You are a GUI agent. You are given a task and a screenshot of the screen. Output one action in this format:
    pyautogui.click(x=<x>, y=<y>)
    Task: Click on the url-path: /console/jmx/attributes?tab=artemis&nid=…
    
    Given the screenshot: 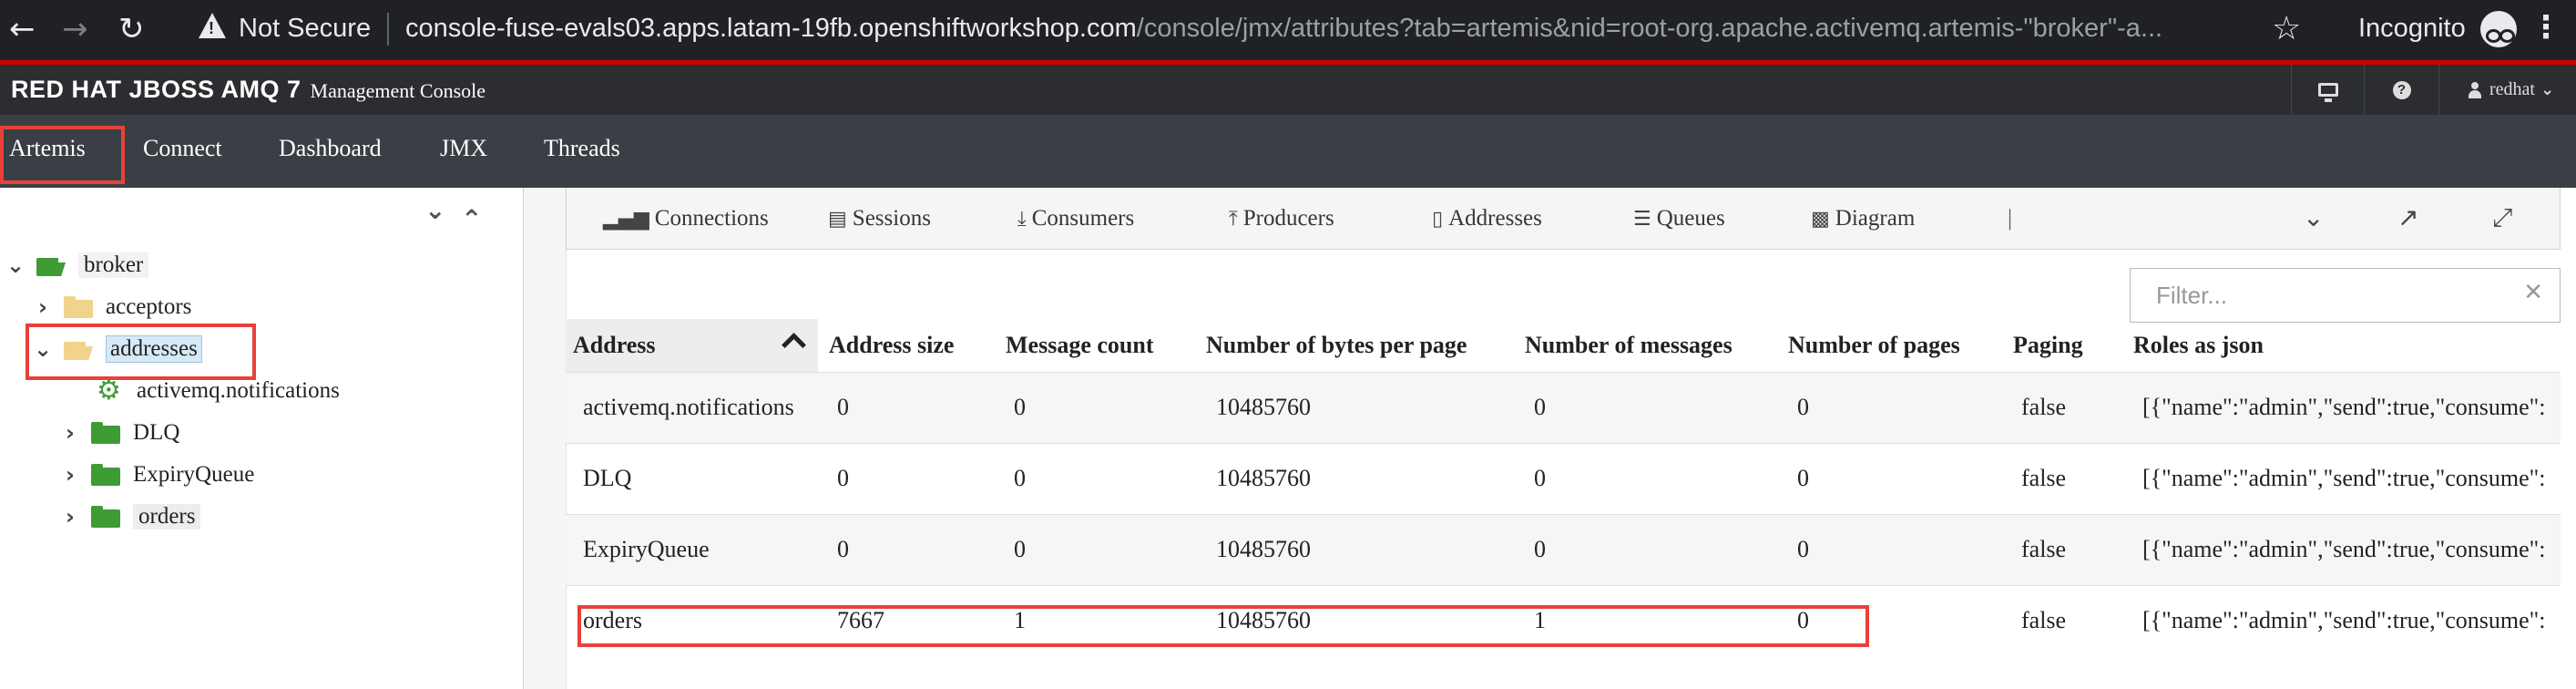 What is the action you would take?
    pyautogui.click(x=1649, y=28)
    